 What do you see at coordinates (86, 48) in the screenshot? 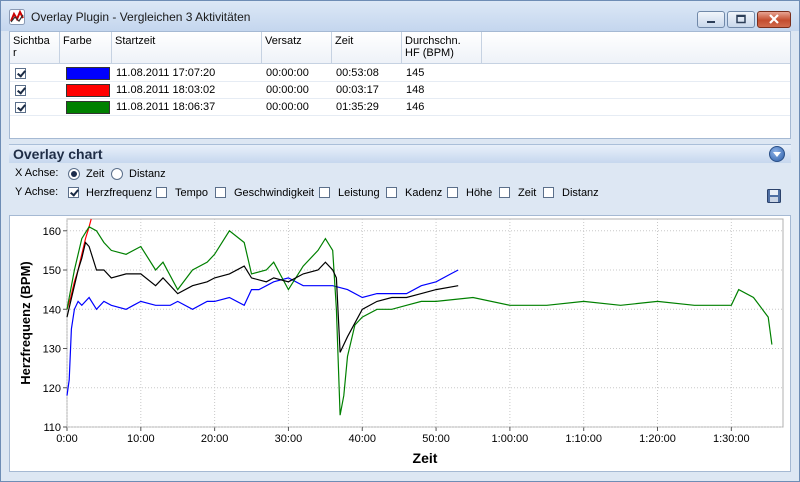
I see `col-header-color: Farbe` at bounding box center [86, 48].